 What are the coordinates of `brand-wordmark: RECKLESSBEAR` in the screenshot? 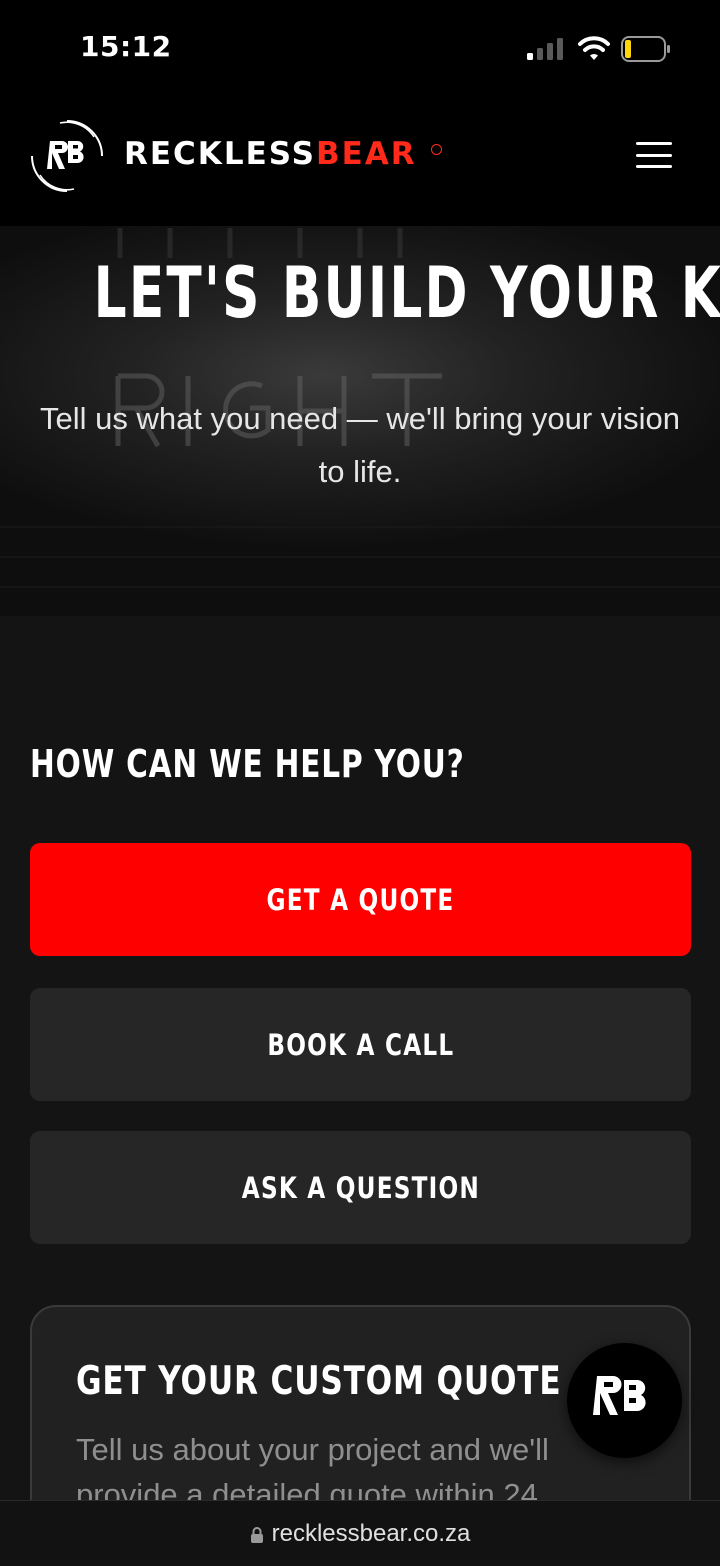 It's located at (270, 154).